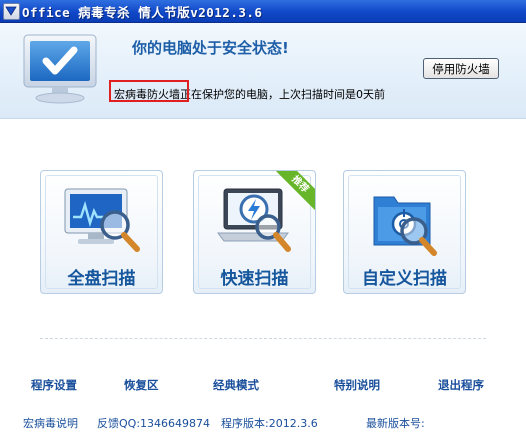 The width and height of the screenshot is (526, 437). Describe the element at coordinates (461, 385) in the screenshot. I see `exit-program-link: 退出程序` at that location.